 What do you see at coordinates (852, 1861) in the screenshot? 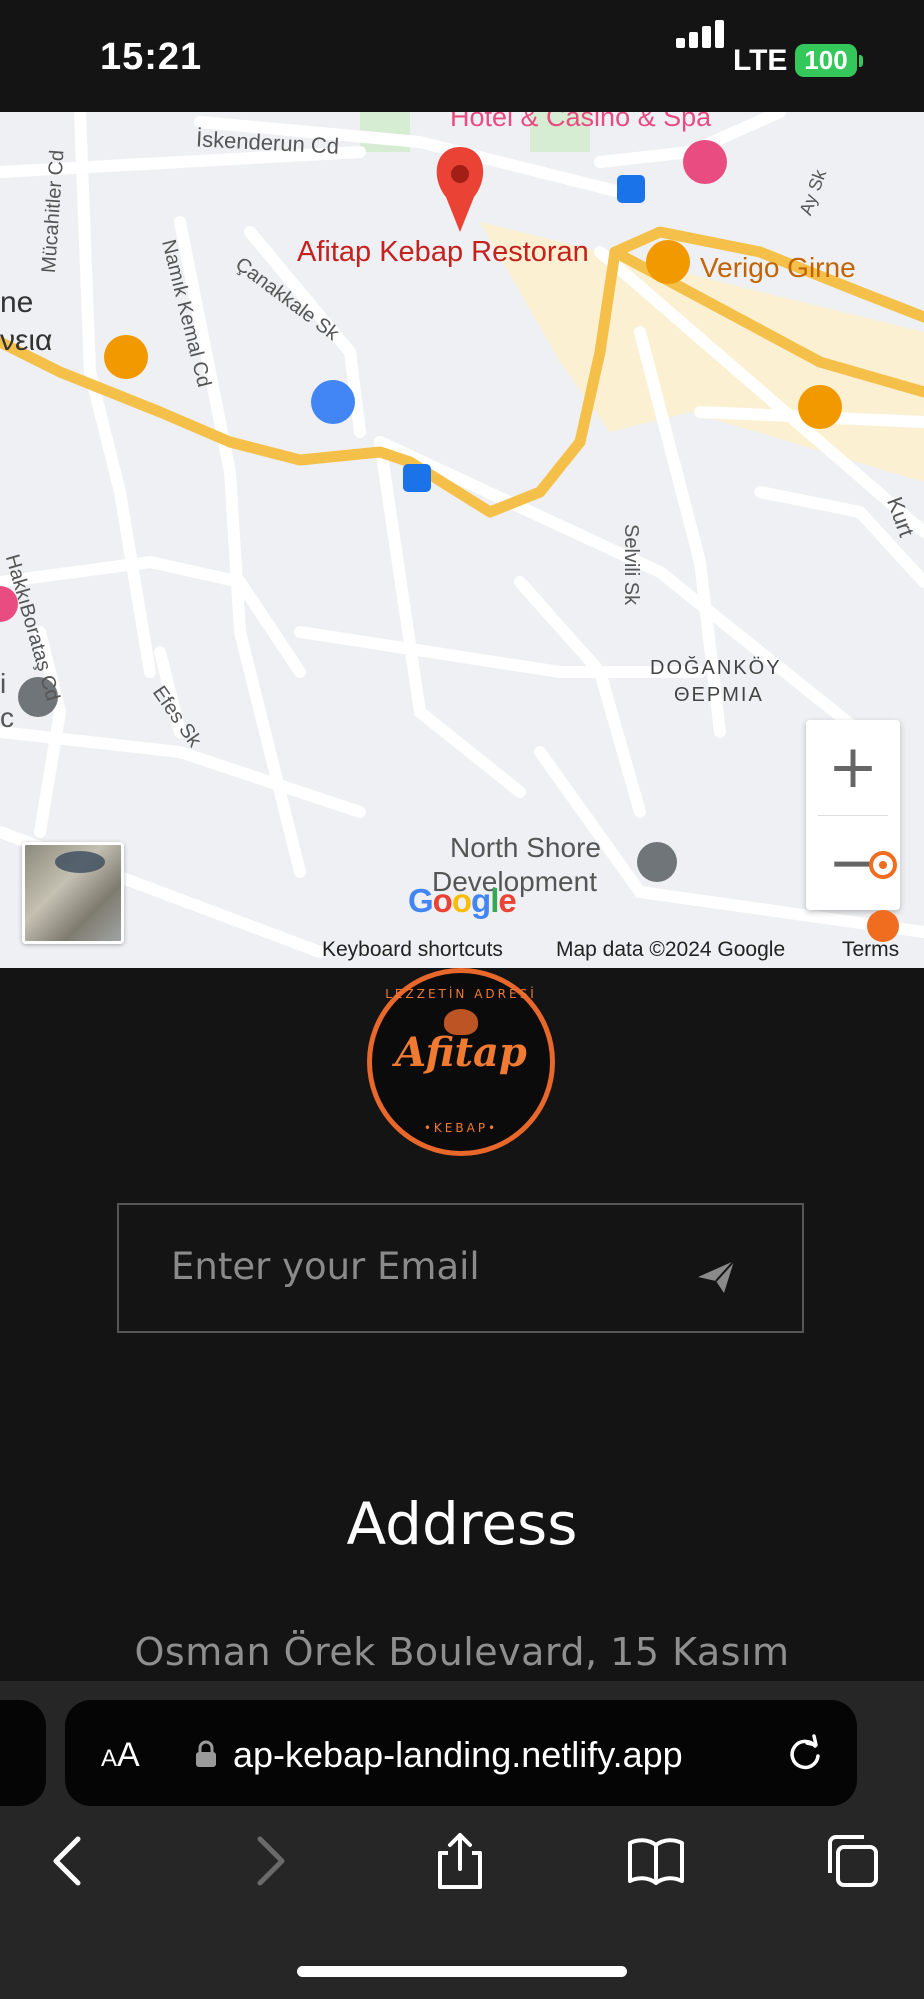
I see `tabs-icon` at bounding box center [852, 1861].